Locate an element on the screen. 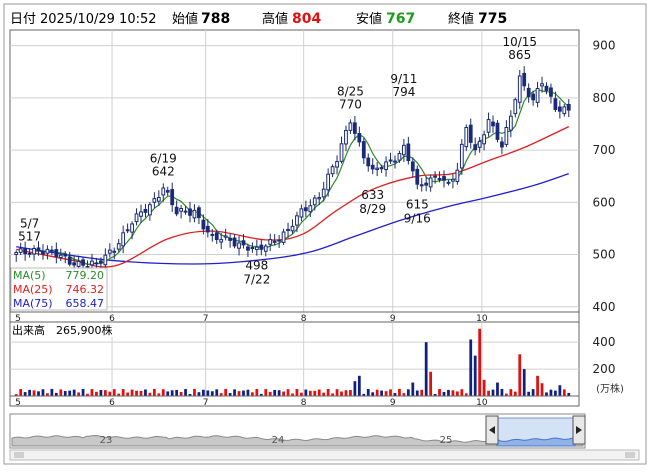 The height and width of the screenshot is (474, 653). volume-y-tick-label: 200 is located at coordinates (604, 369).